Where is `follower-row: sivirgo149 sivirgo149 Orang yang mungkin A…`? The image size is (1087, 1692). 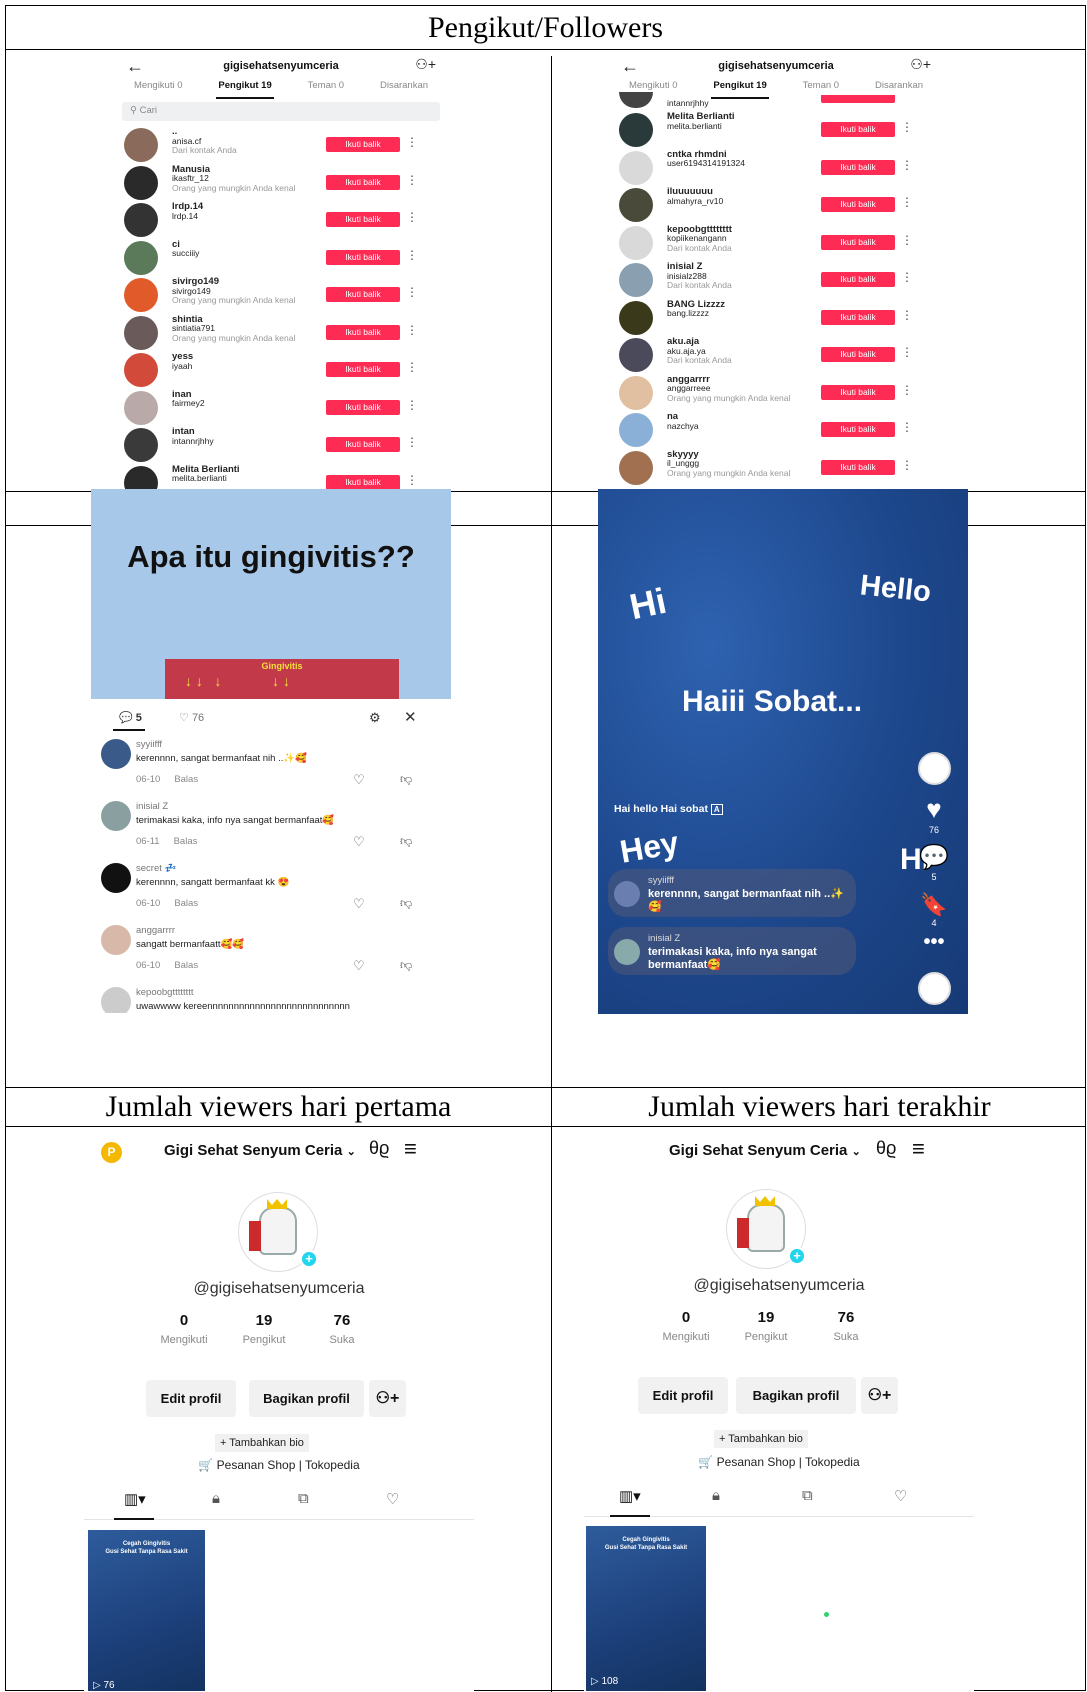 follower-row: sivirgo149 sivirgo149 Orang yang mungkin A… is located at coordinates (281, 295).